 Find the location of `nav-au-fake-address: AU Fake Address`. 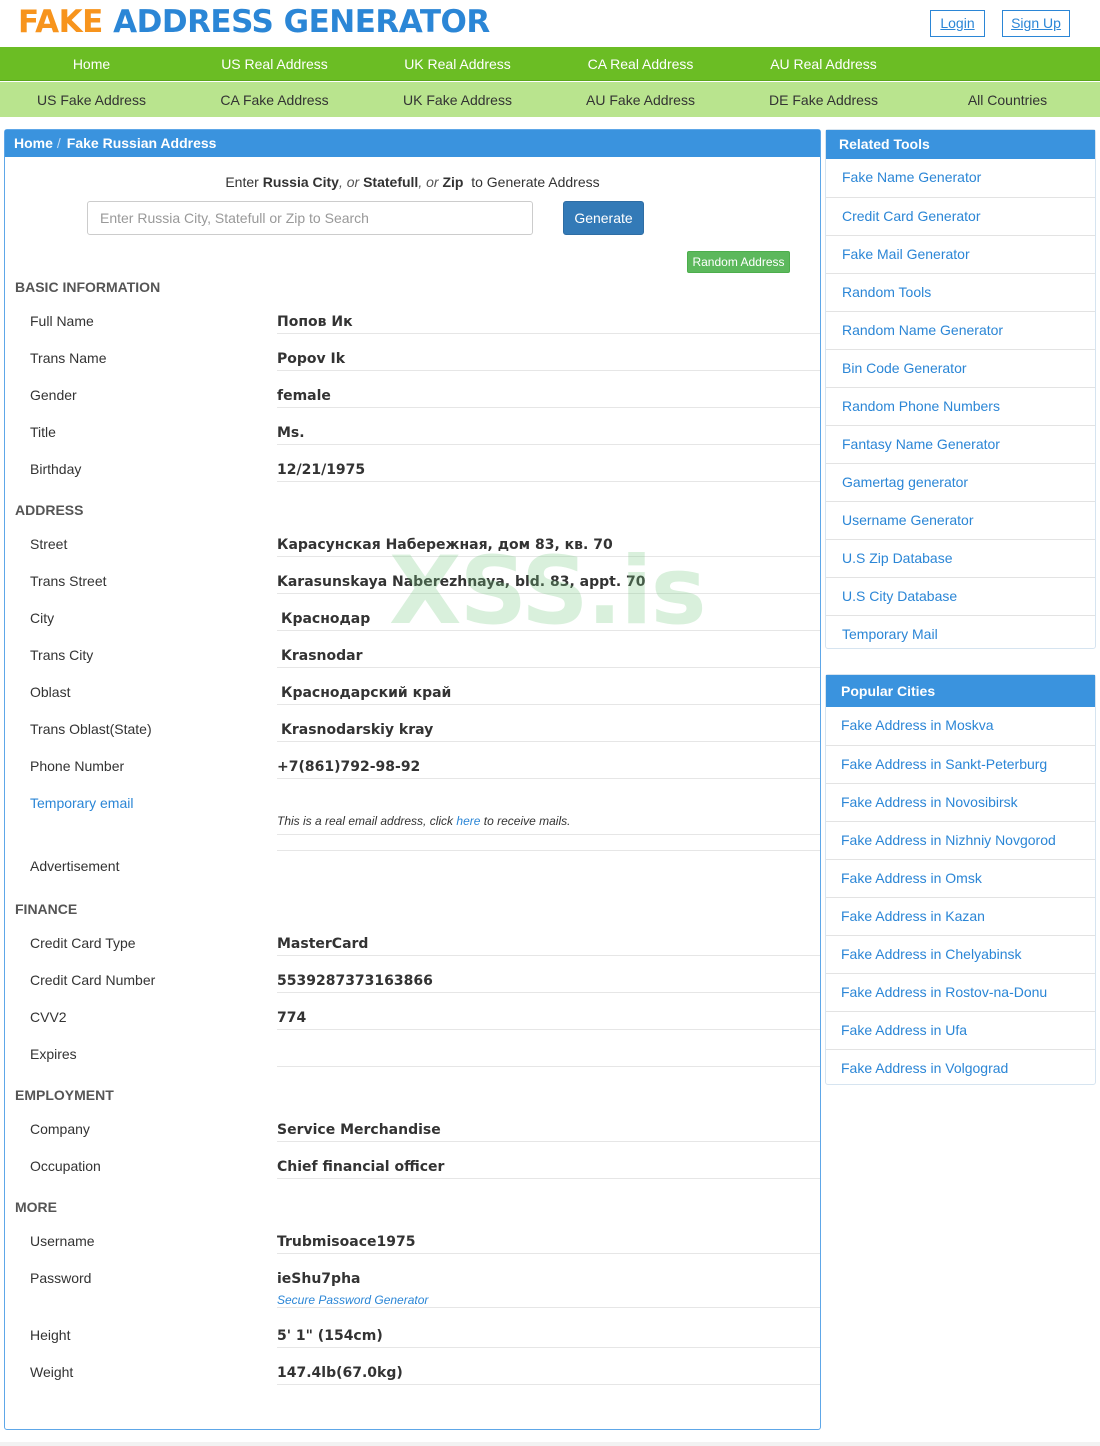

nav-au-fake-address: AU Fake Address is located at coordinates (640, 100).